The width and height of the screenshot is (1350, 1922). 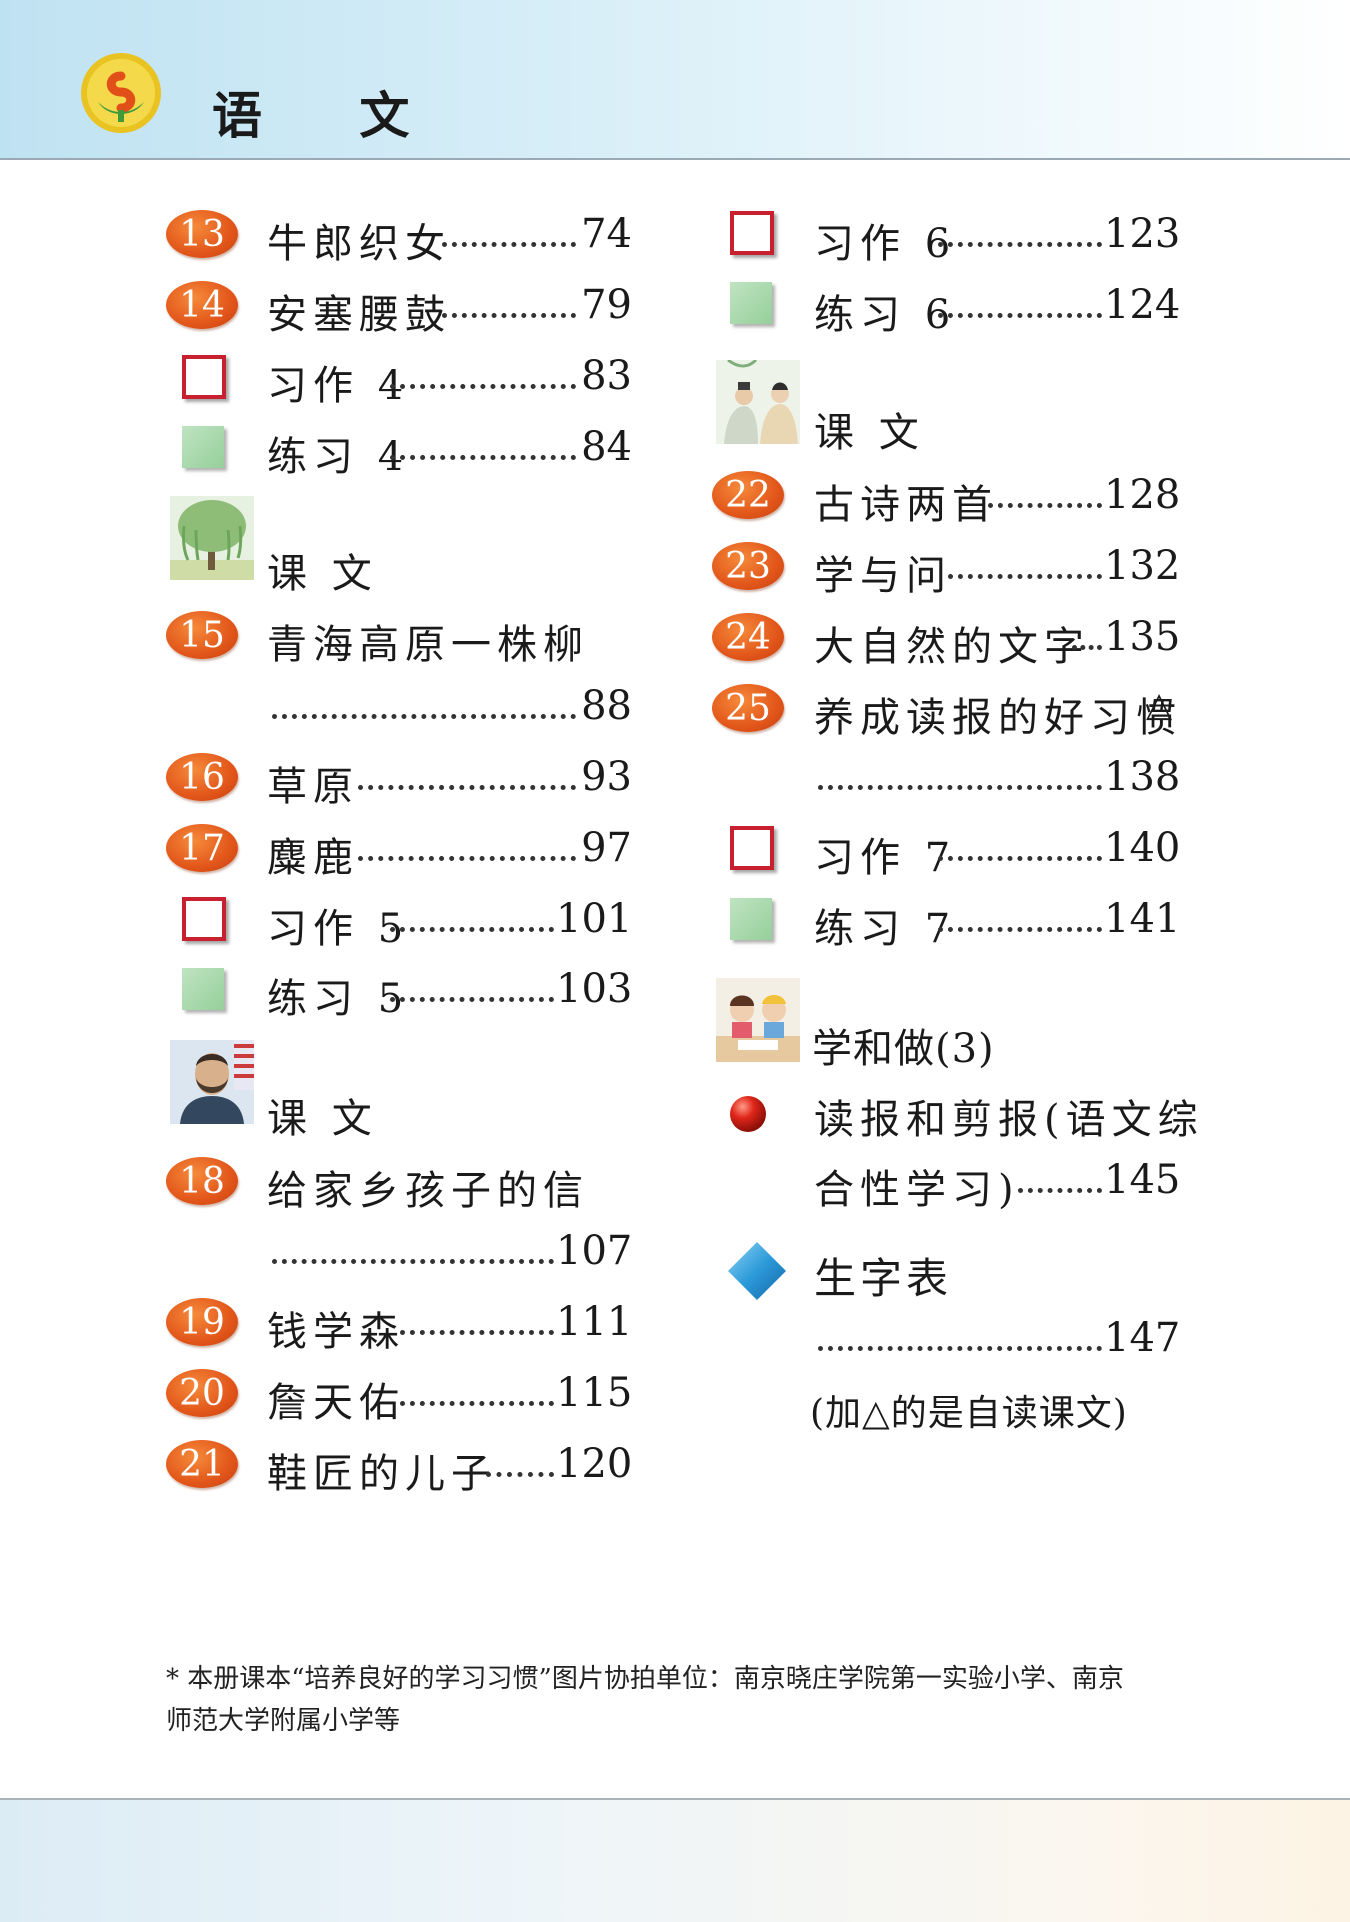 I want to click on lesson-title: 草原, so click(x=313, y=783).